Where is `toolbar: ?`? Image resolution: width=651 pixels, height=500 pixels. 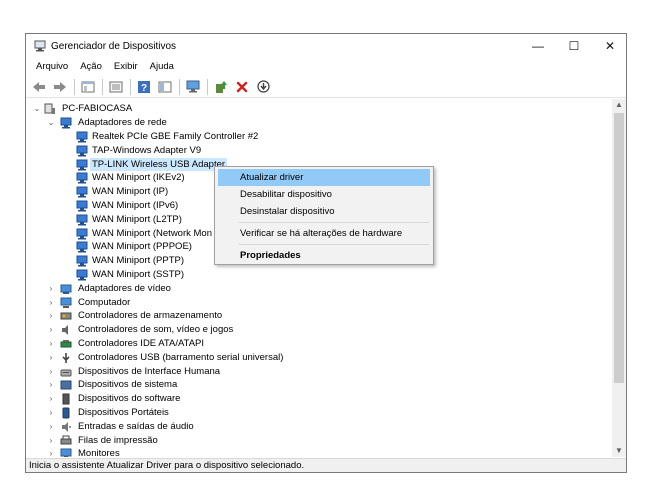 toolbar: ? is located at coordinates (326, 87).